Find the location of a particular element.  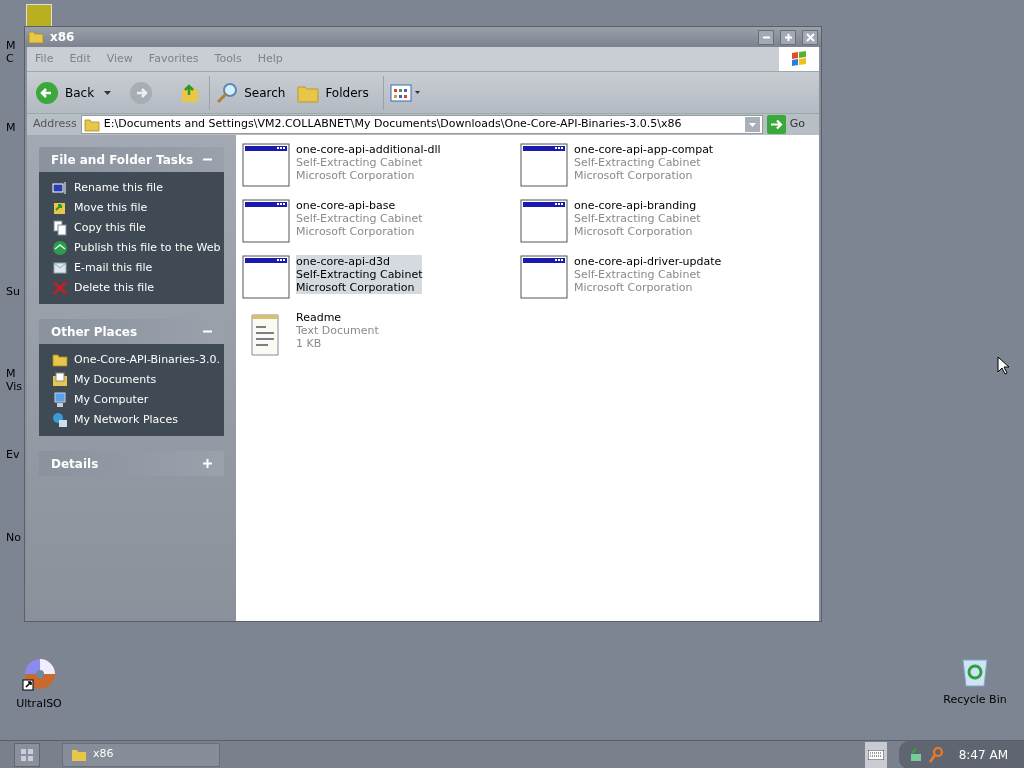

icon-label: Su is located at coordinates (13, 292).